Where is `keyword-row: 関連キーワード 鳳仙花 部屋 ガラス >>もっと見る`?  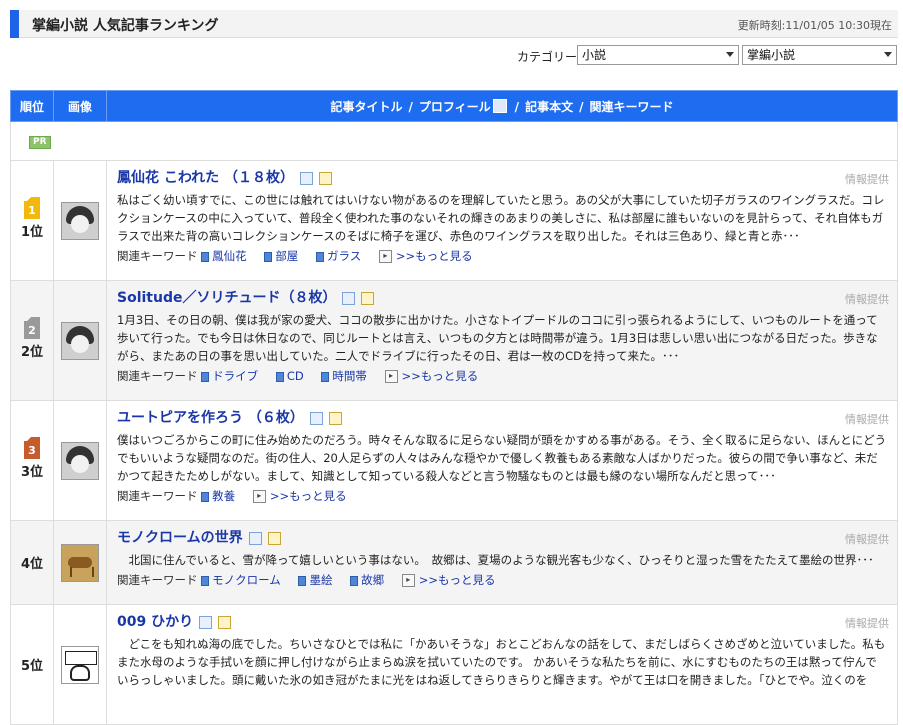 keyword-row: 関連キーワード 鳳仙花 部屋 ガラス >>もっと見る is located at coordinates (502, 256).